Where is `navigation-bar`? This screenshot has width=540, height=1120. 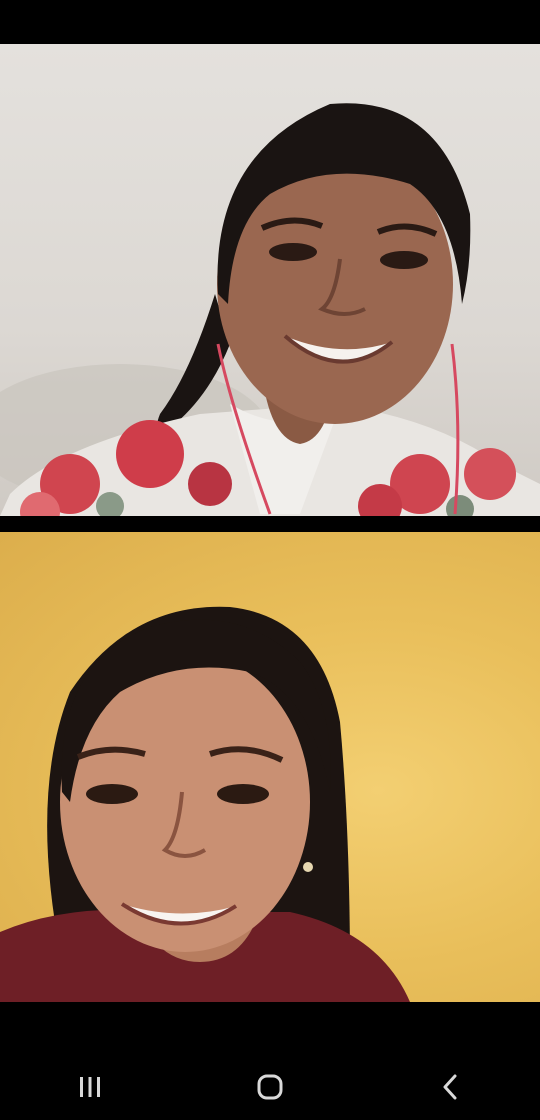
navigation-bar is located at coordinates (270, 1087).